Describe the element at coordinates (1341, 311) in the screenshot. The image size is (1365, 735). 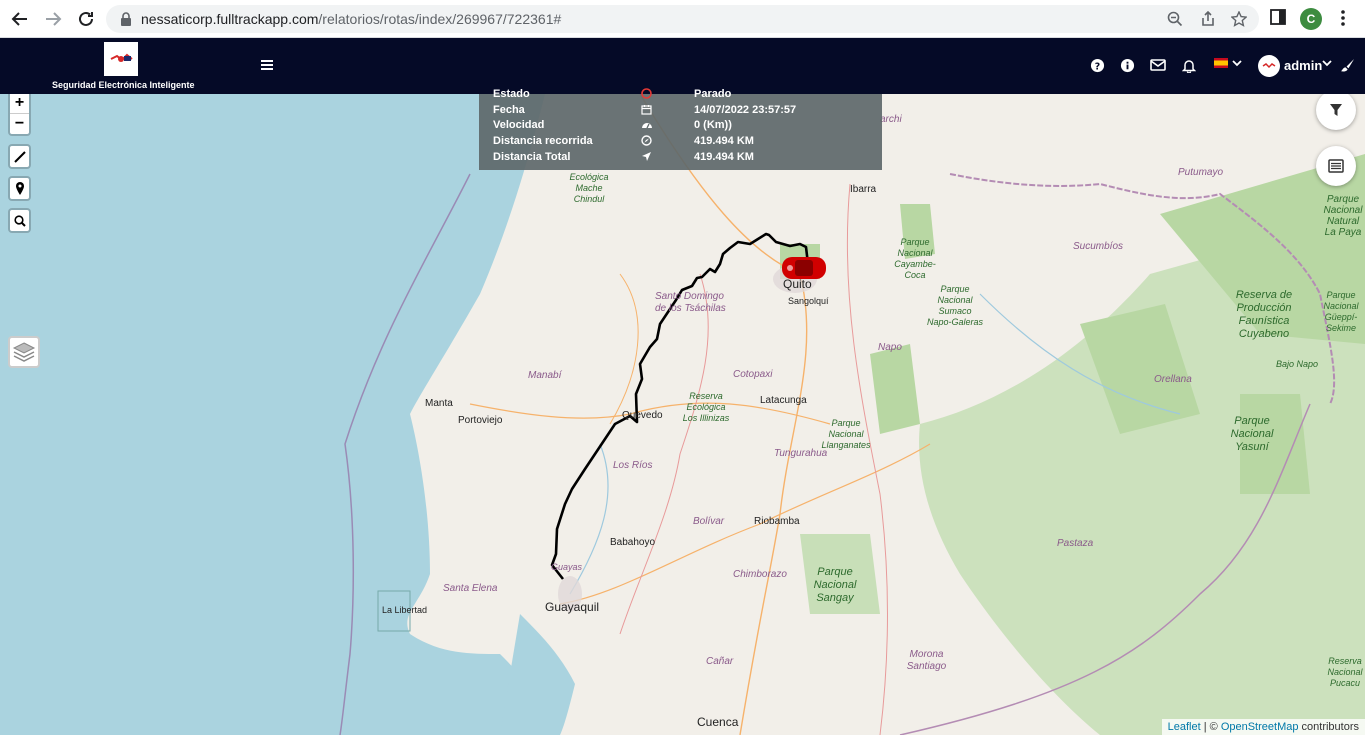
I see `map-label-park-gueppi: Parque Nacional Güeppí-Sekime` at that location.